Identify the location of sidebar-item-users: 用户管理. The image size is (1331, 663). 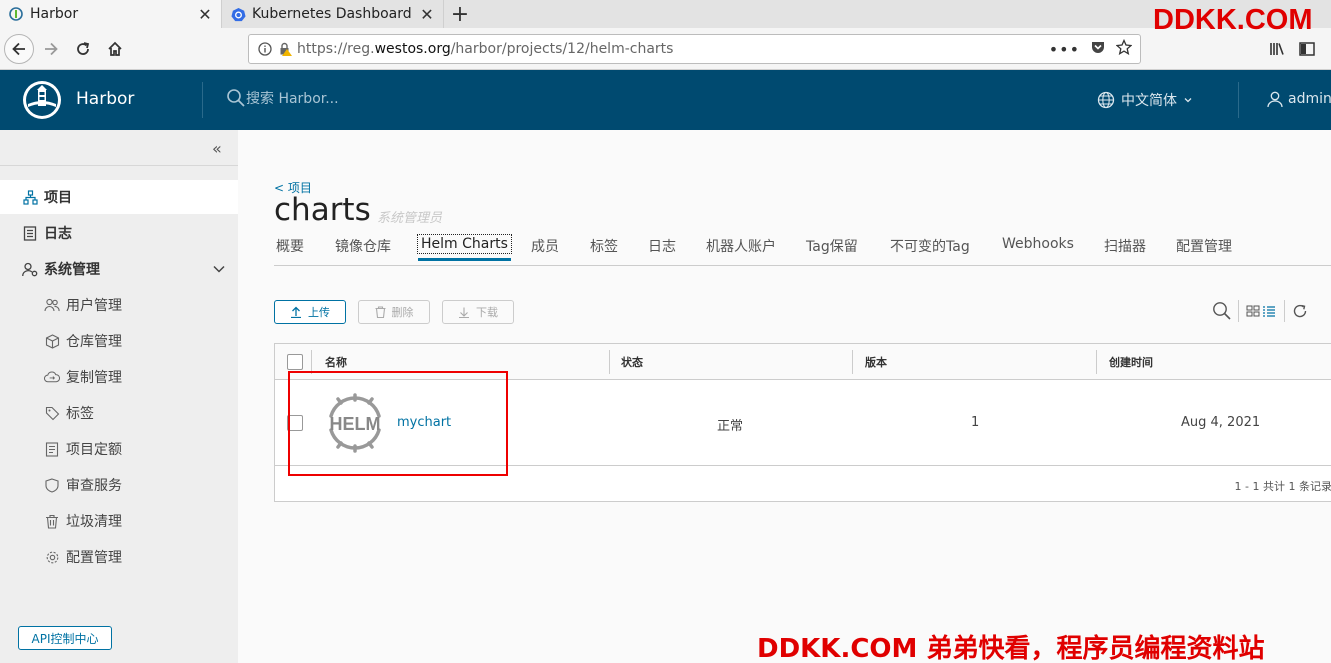
(119, 305).